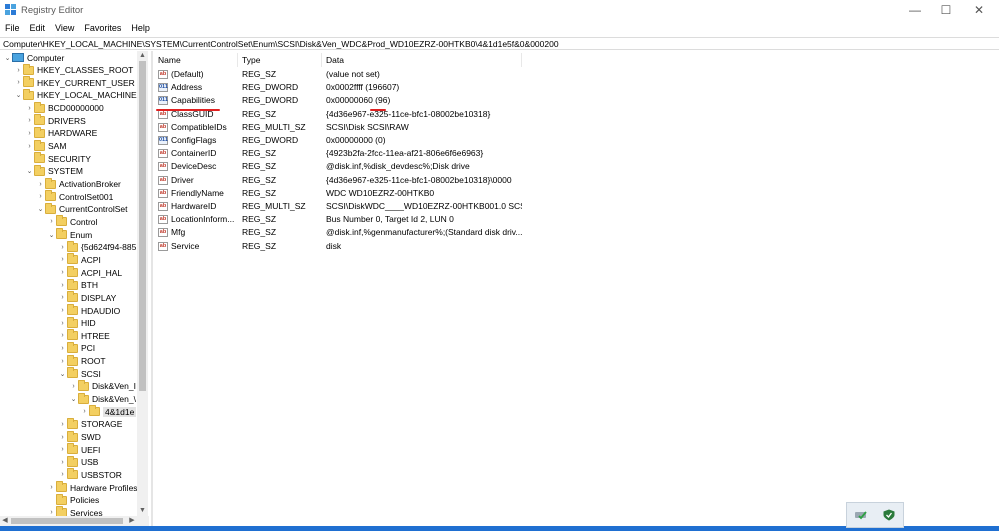  What do you see at coordinates (108, 411) in the screenshot?
I see `tree-node: › 4&1d1e` at bounding box center [108, 411].